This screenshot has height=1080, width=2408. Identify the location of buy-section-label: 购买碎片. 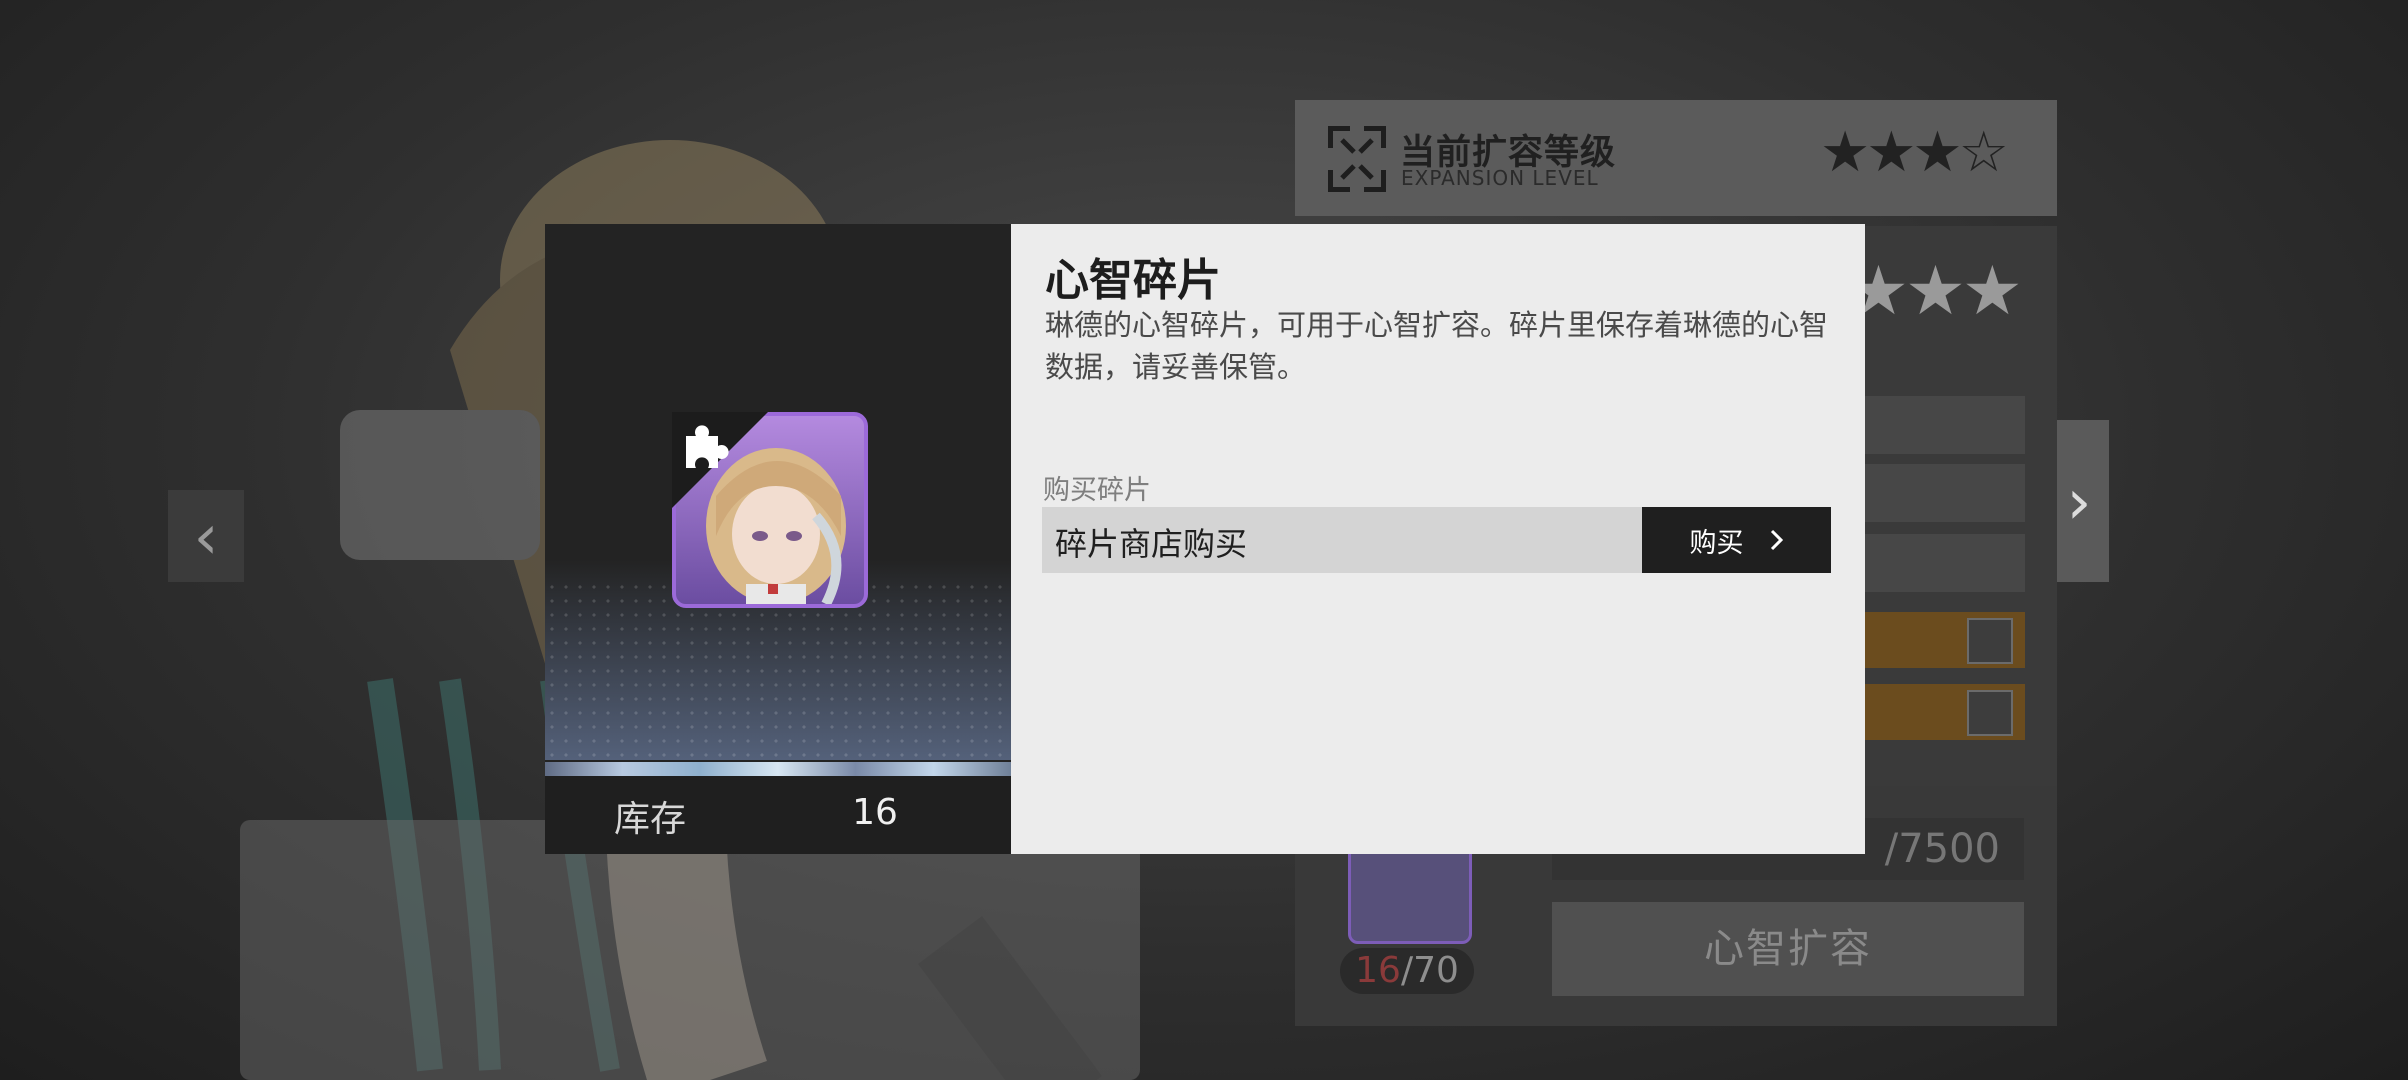
(1097, 490).